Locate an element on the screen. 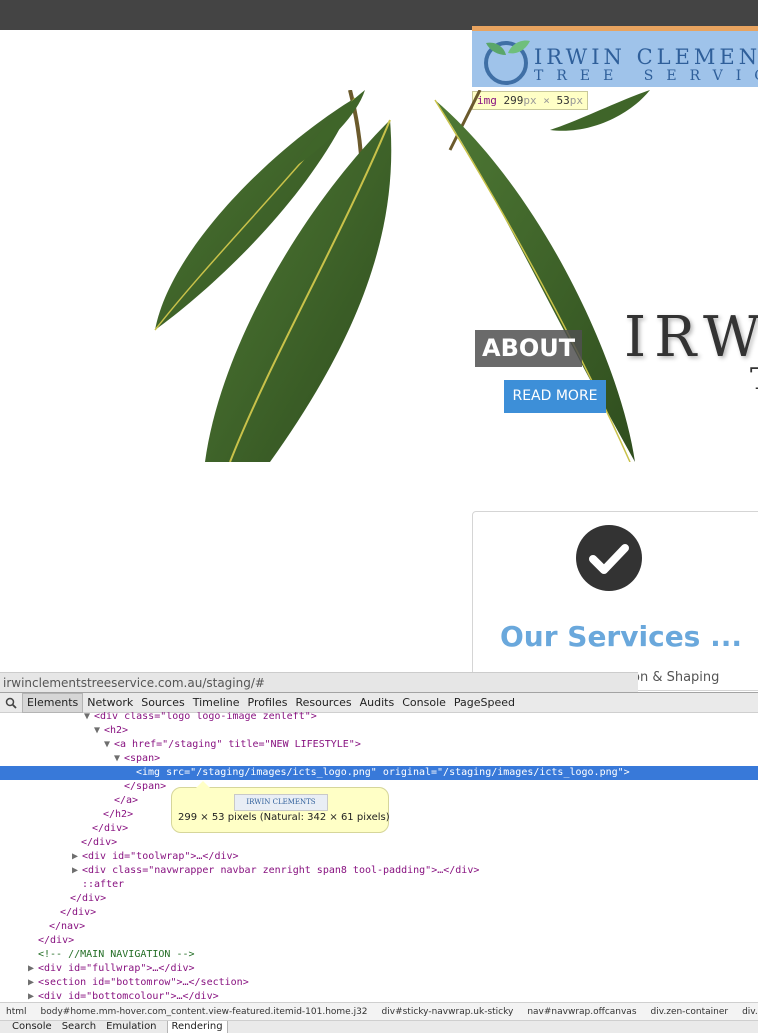  drawer-tab-bar: Console Search Emulation Rendering is located at coordinates (379, 1026).